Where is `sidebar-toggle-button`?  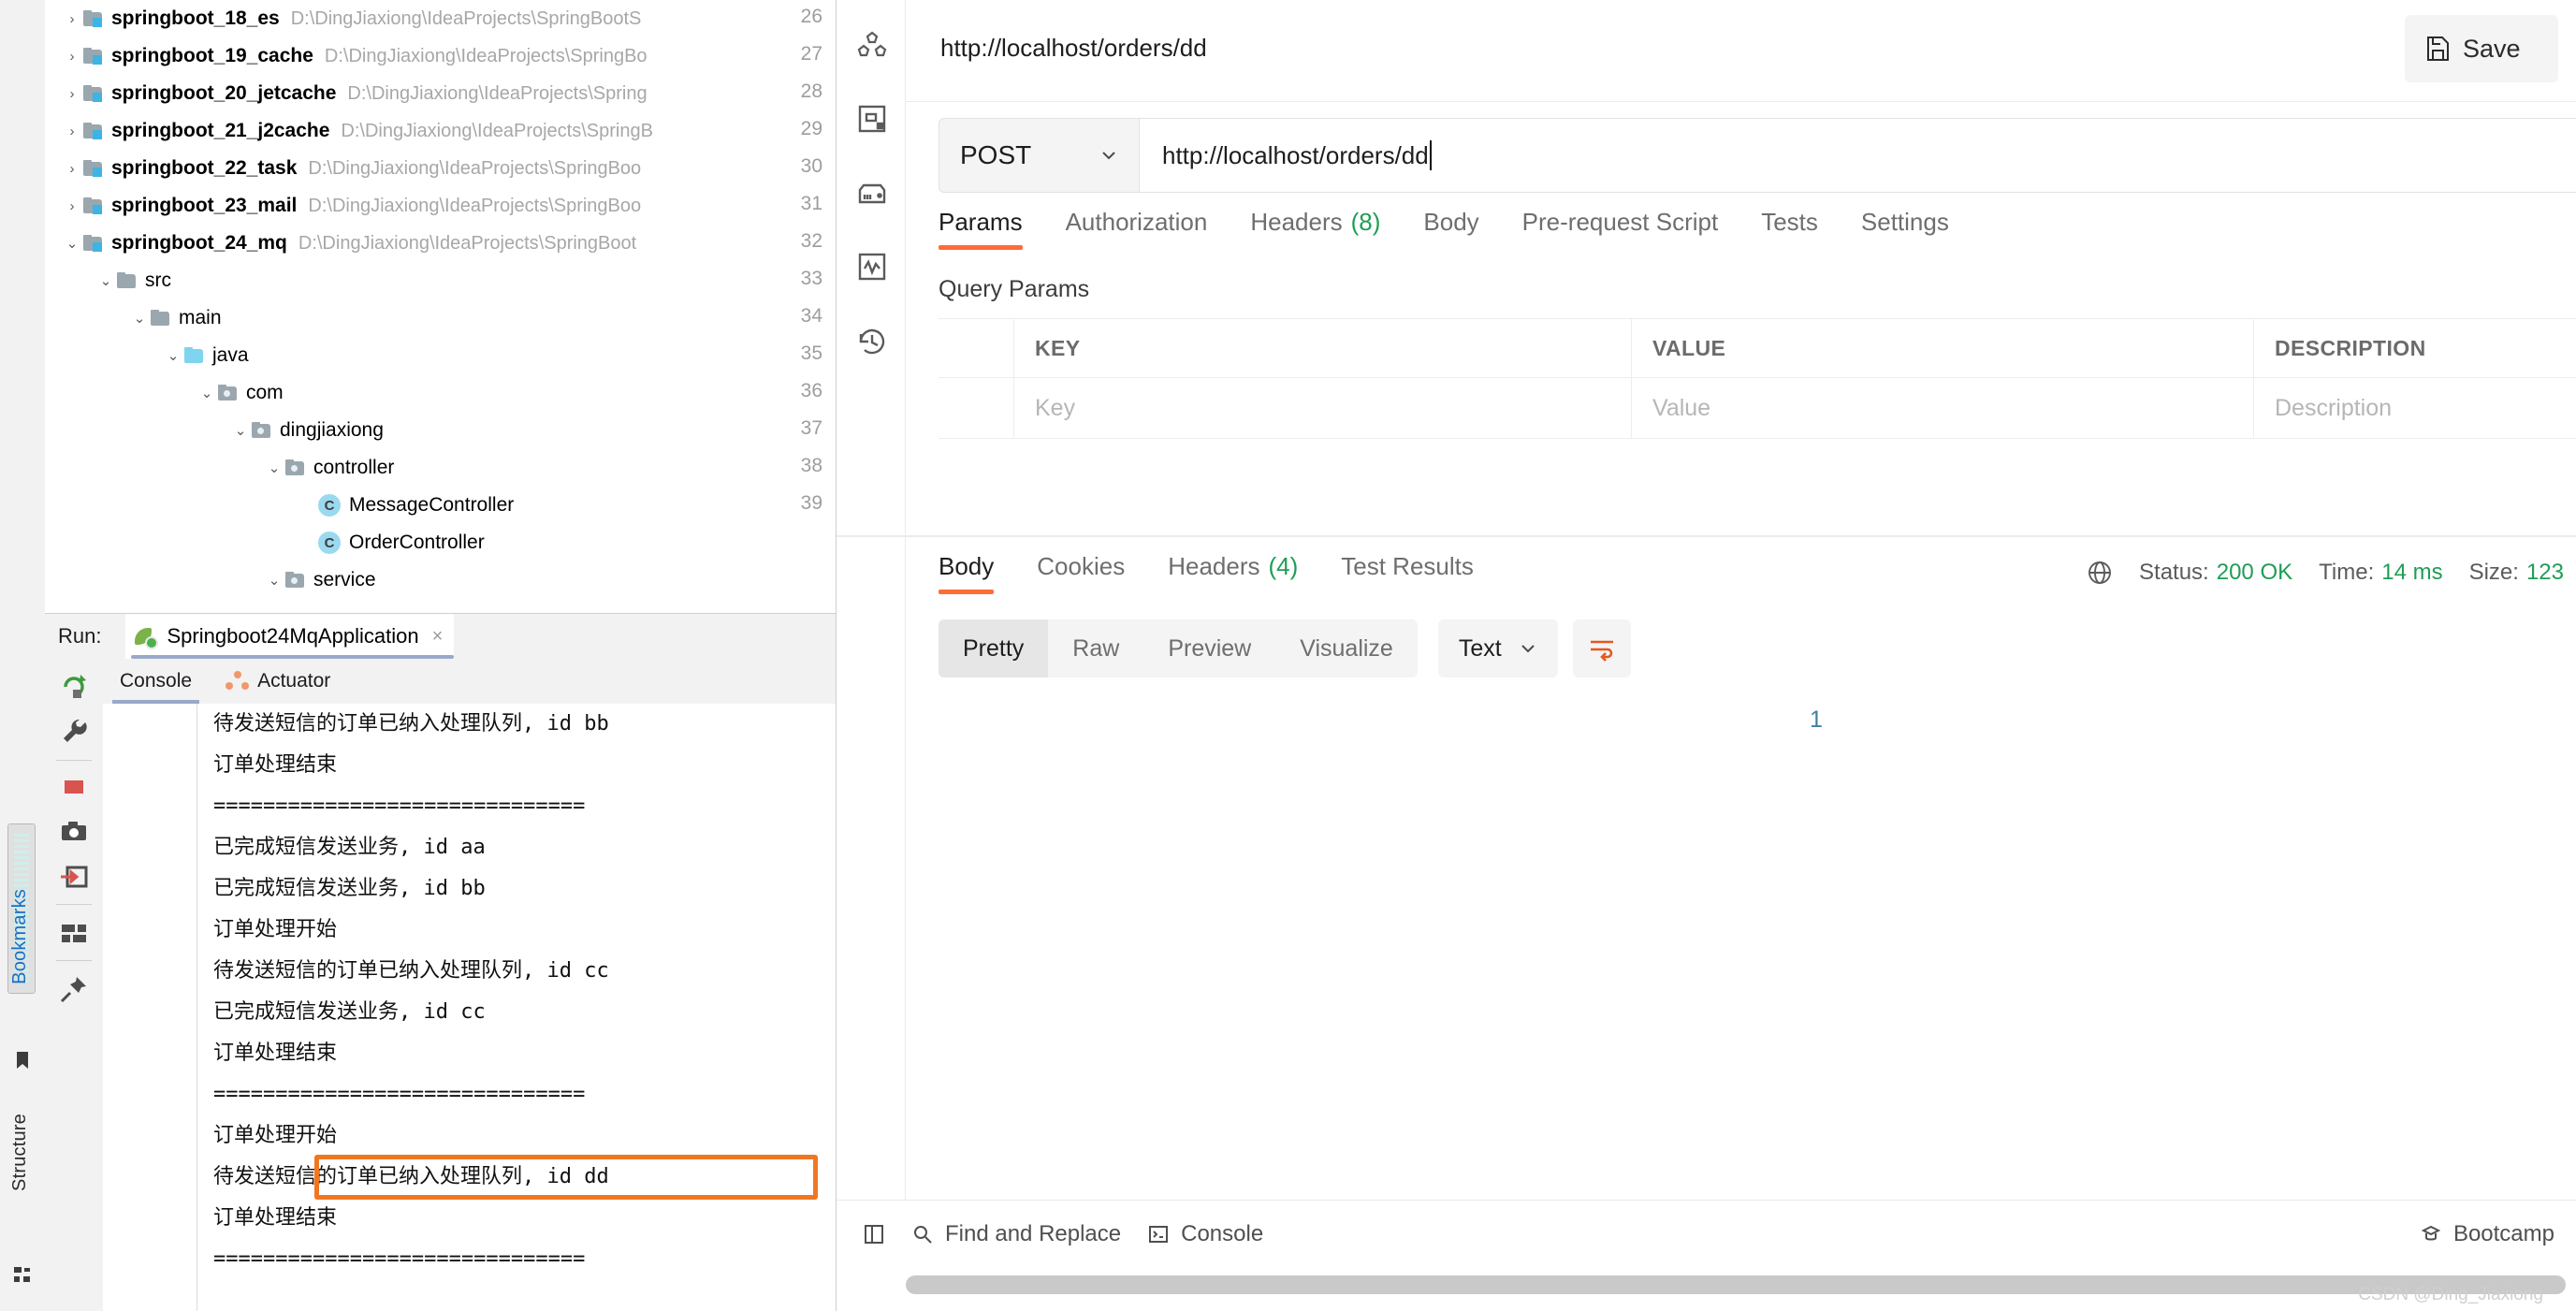 sidebar-toggle-button is located at coordinates (874, 1234).